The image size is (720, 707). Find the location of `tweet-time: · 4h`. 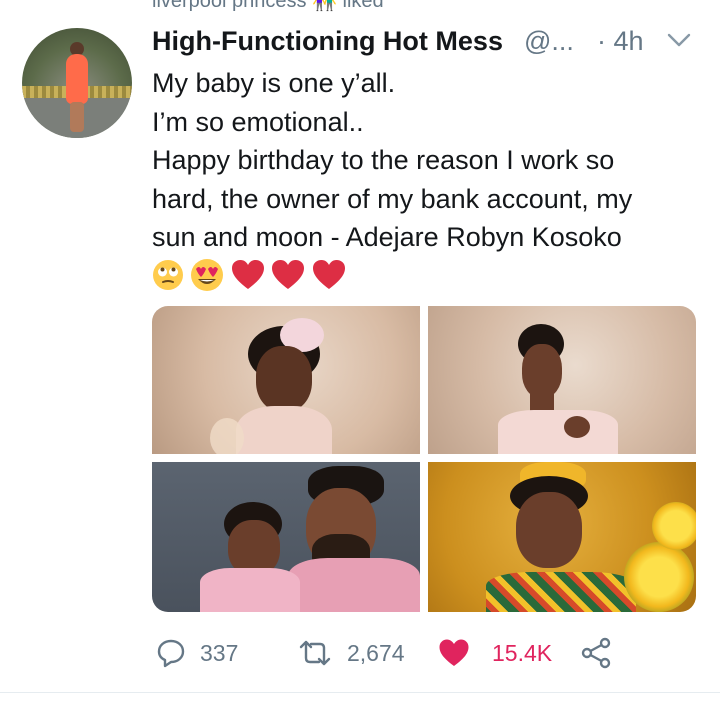

tweet-time: · 4h is located at coordinates (620, 41).